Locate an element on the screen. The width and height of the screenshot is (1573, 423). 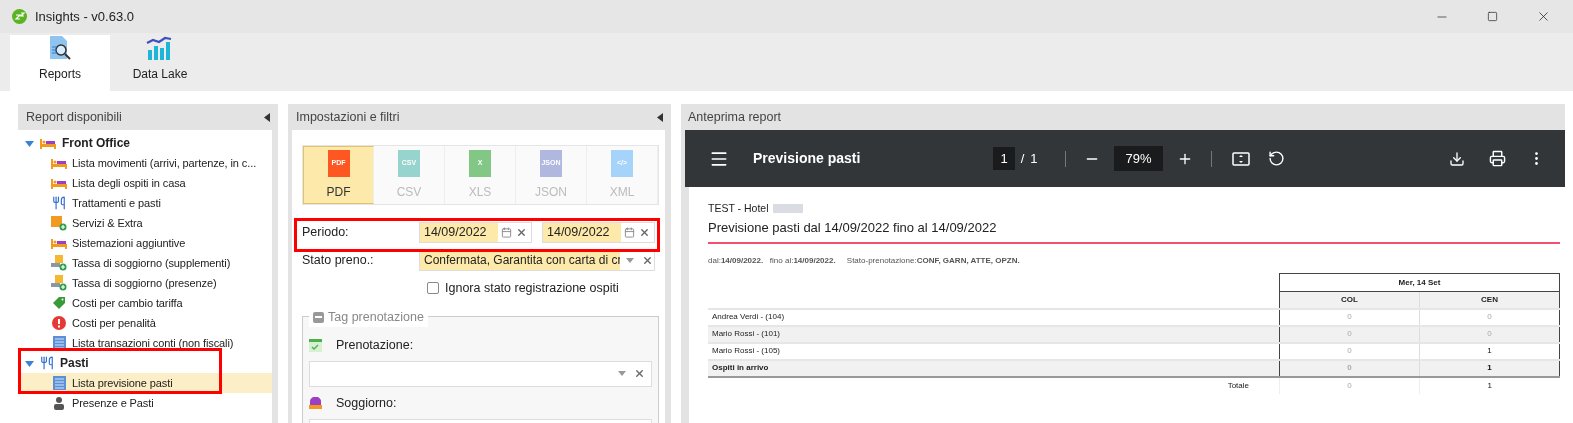
group-title: Tag prenotazione is located at coordinates (376, 317).